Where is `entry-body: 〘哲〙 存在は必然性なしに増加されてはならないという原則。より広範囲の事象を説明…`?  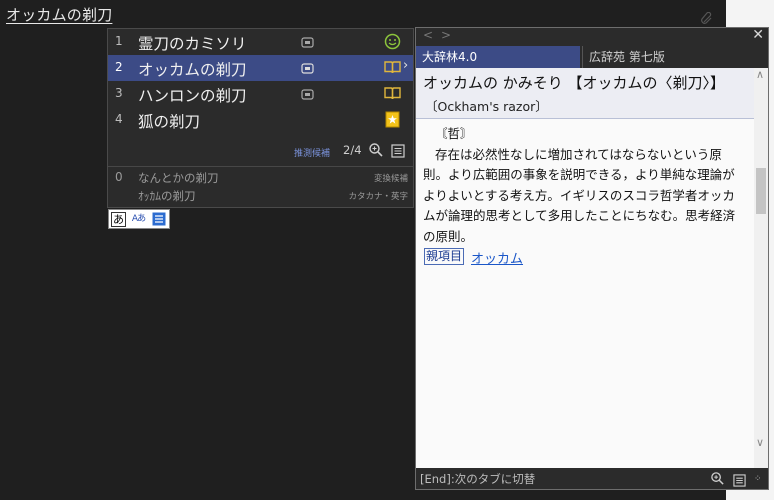
entry-body: 〘哲〙 存在は必然性なしに増加されてはならないという原則。より広範囲の事象を説明… is located at coordinates (584, 185).